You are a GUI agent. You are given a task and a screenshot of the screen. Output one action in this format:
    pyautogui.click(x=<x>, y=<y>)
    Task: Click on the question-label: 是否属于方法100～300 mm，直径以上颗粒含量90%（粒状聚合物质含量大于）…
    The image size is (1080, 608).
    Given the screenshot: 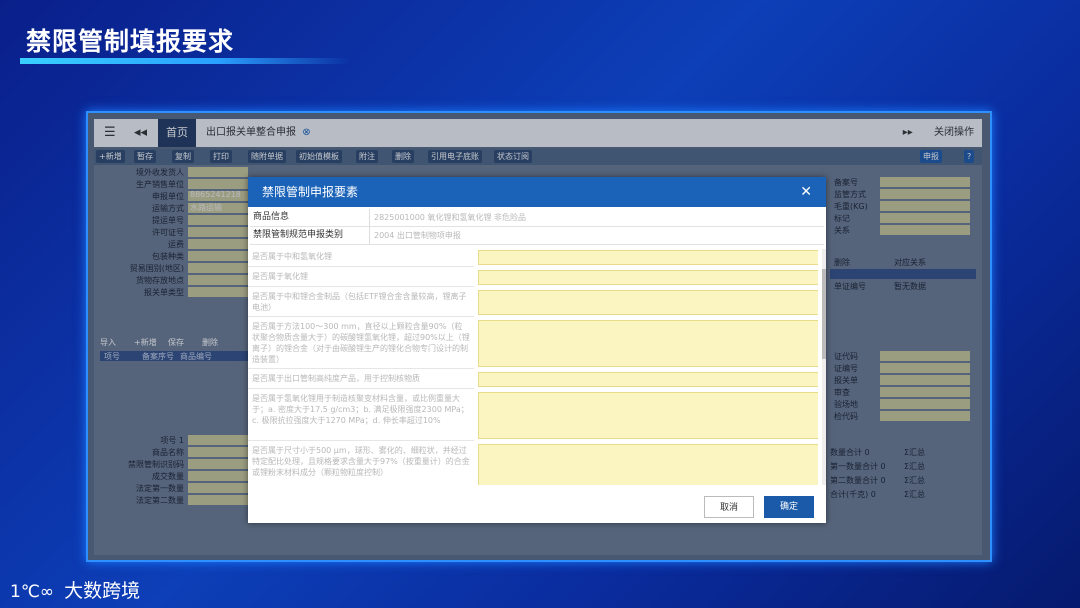 What is the action you would take?
    pyautogui.click(x=361, y=344)
    